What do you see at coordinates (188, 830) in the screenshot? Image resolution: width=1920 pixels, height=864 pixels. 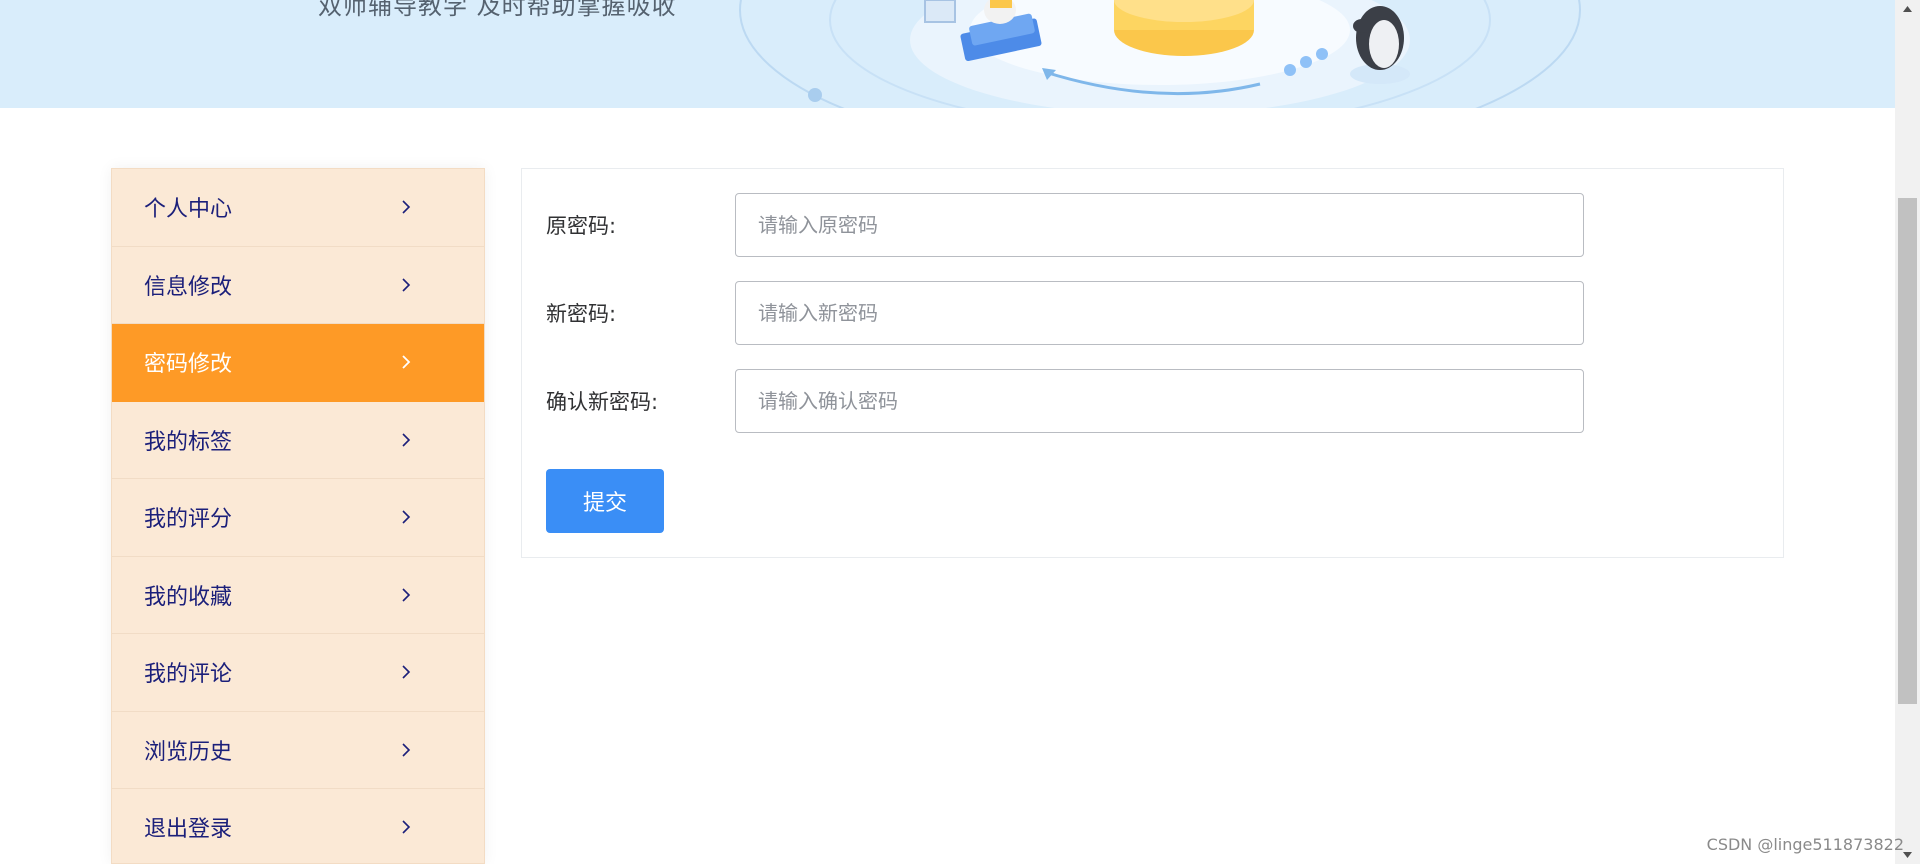 I see `sidebar-item-label: 退出登录` at bounding box center [188, 830].